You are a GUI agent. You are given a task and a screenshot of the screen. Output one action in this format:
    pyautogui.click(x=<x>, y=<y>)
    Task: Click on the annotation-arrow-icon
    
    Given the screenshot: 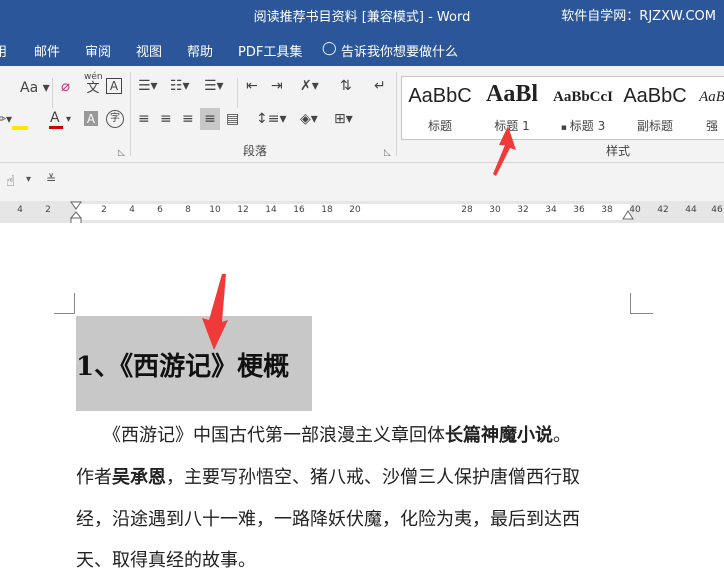 What is the action you would take?
    pyautogui.click(x=215, y=312)
    